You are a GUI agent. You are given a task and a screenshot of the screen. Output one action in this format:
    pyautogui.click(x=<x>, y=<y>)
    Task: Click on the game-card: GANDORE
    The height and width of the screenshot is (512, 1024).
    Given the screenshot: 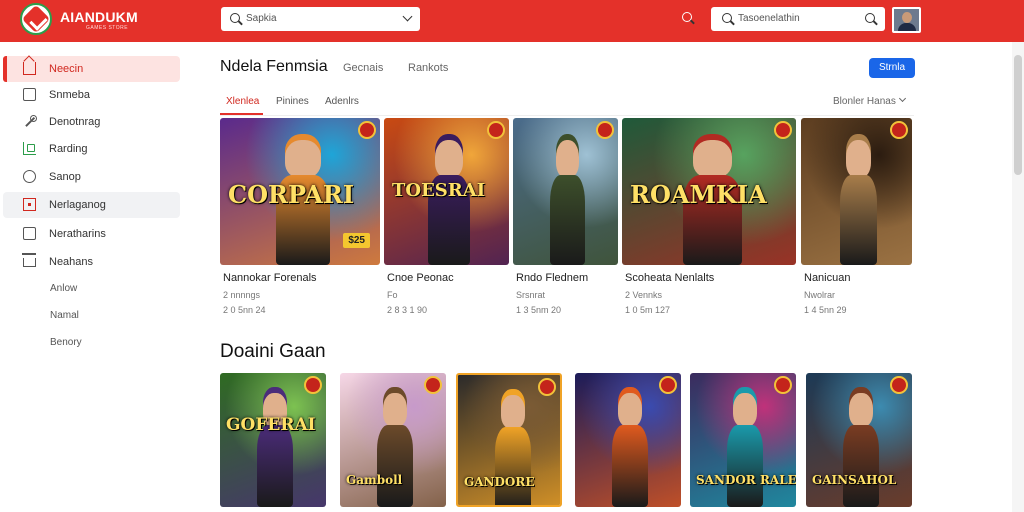 What is the action you would take?
    pyautogui.click(x=509, y=440)
    